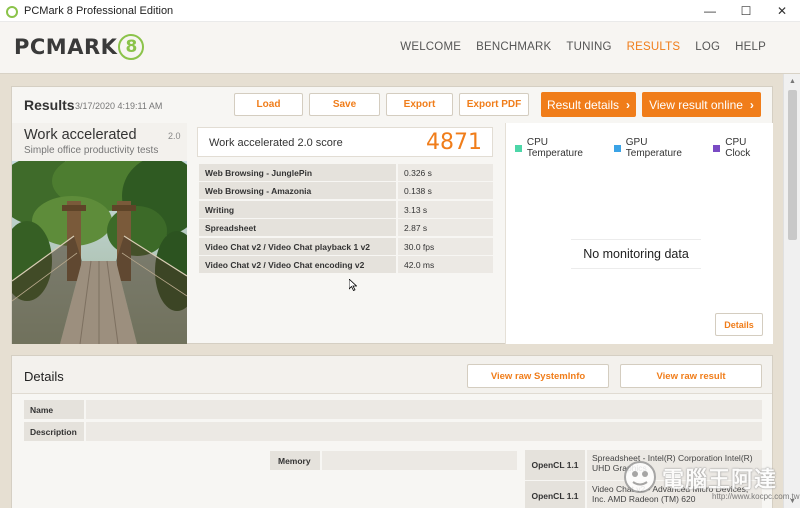 The image size is (800, 508). What do you see at coordinates (445, 264) in the screenshot?
I see `subtest-value: 42.0 ms` at bounding box center [445, 264].